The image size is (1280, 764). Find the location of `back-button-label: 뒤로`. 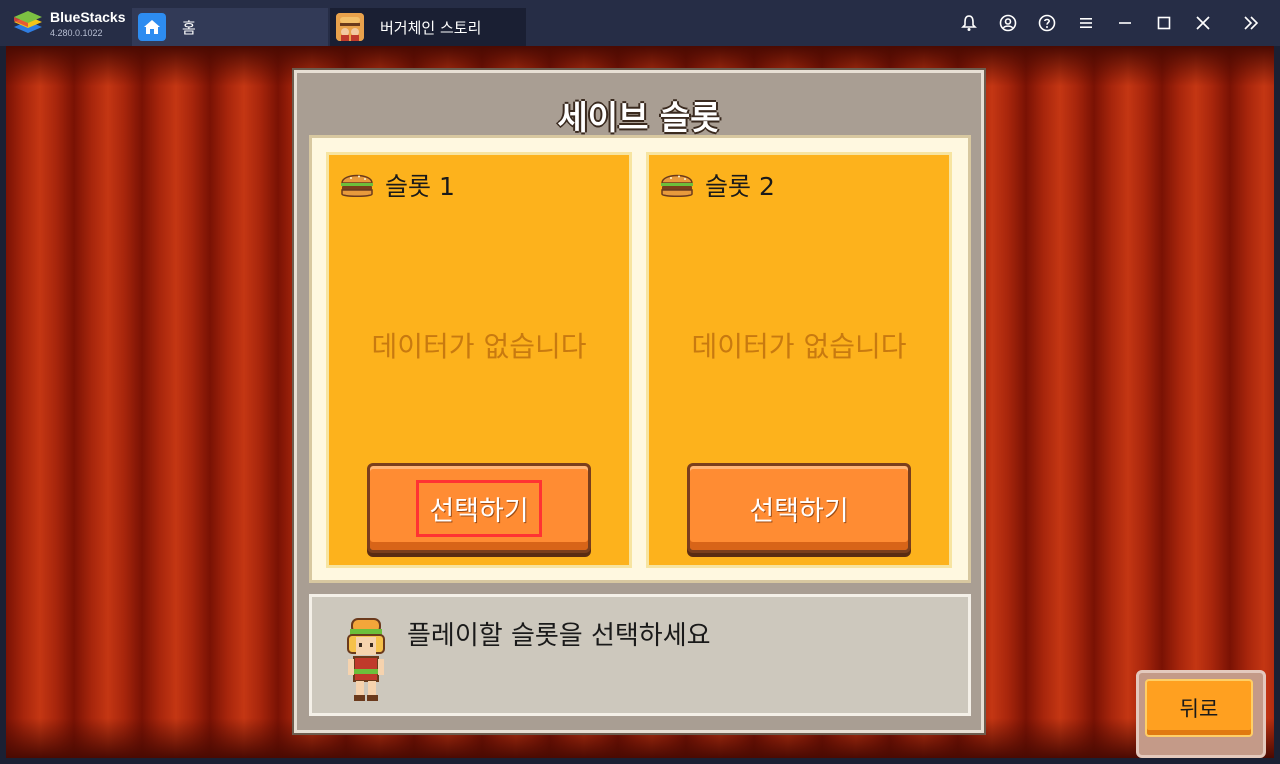

back-button-label: 뒤로 is located at coordinates (1199, 709).